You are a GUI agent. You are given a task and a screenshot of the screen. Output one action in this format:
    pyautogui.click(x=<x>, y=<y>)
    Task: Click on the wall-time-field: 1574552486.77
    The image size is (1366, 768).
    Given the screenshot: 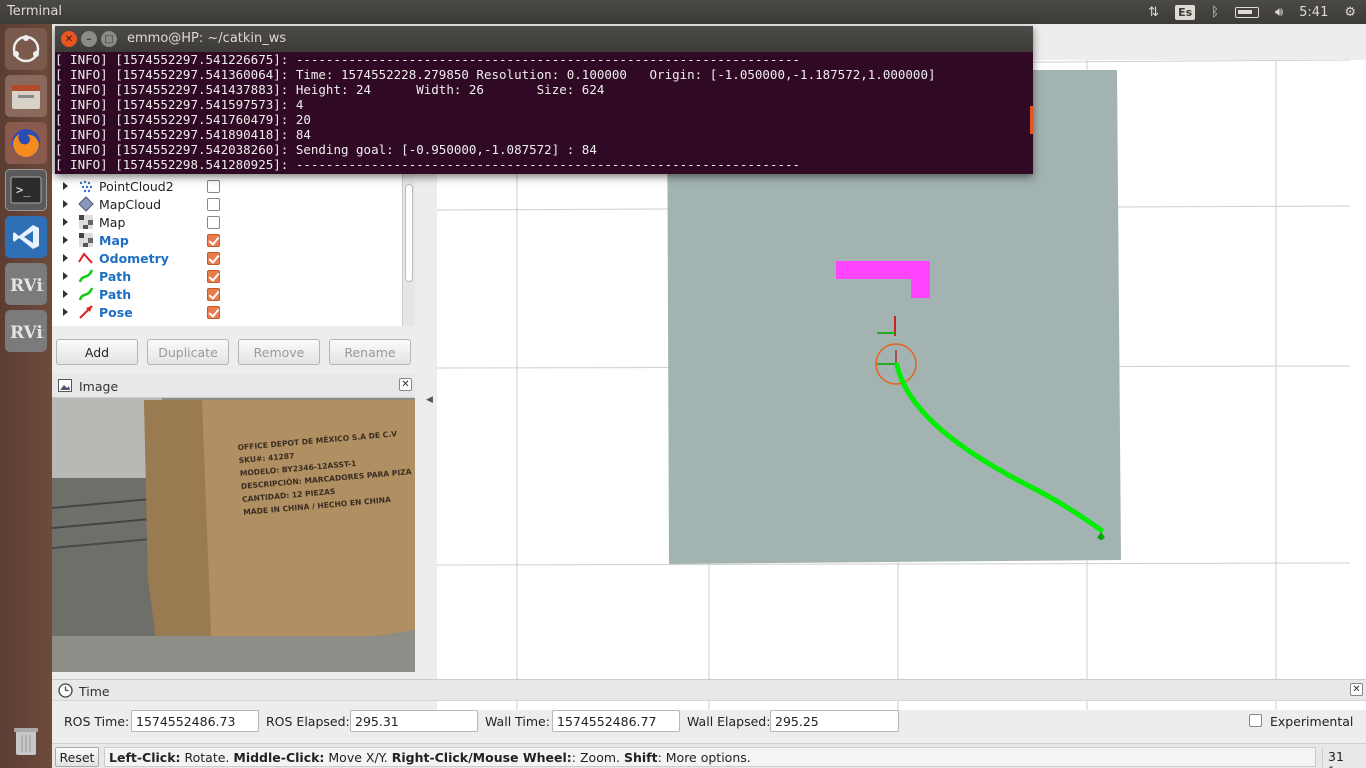 What is the action you would take?
    pyautogui.click(x=616, y=721)
    